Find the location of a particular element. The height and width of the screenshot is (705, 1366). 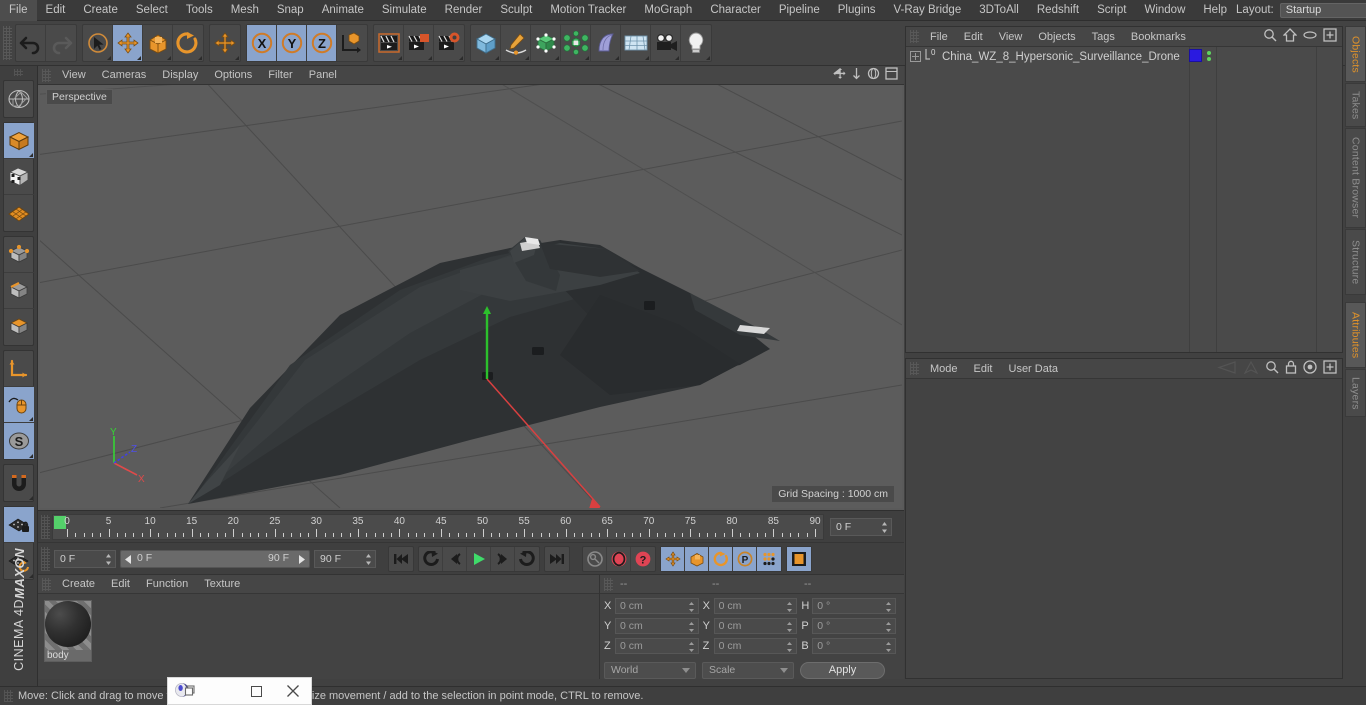

toolbar-grip is located at coordinates (7, 43).